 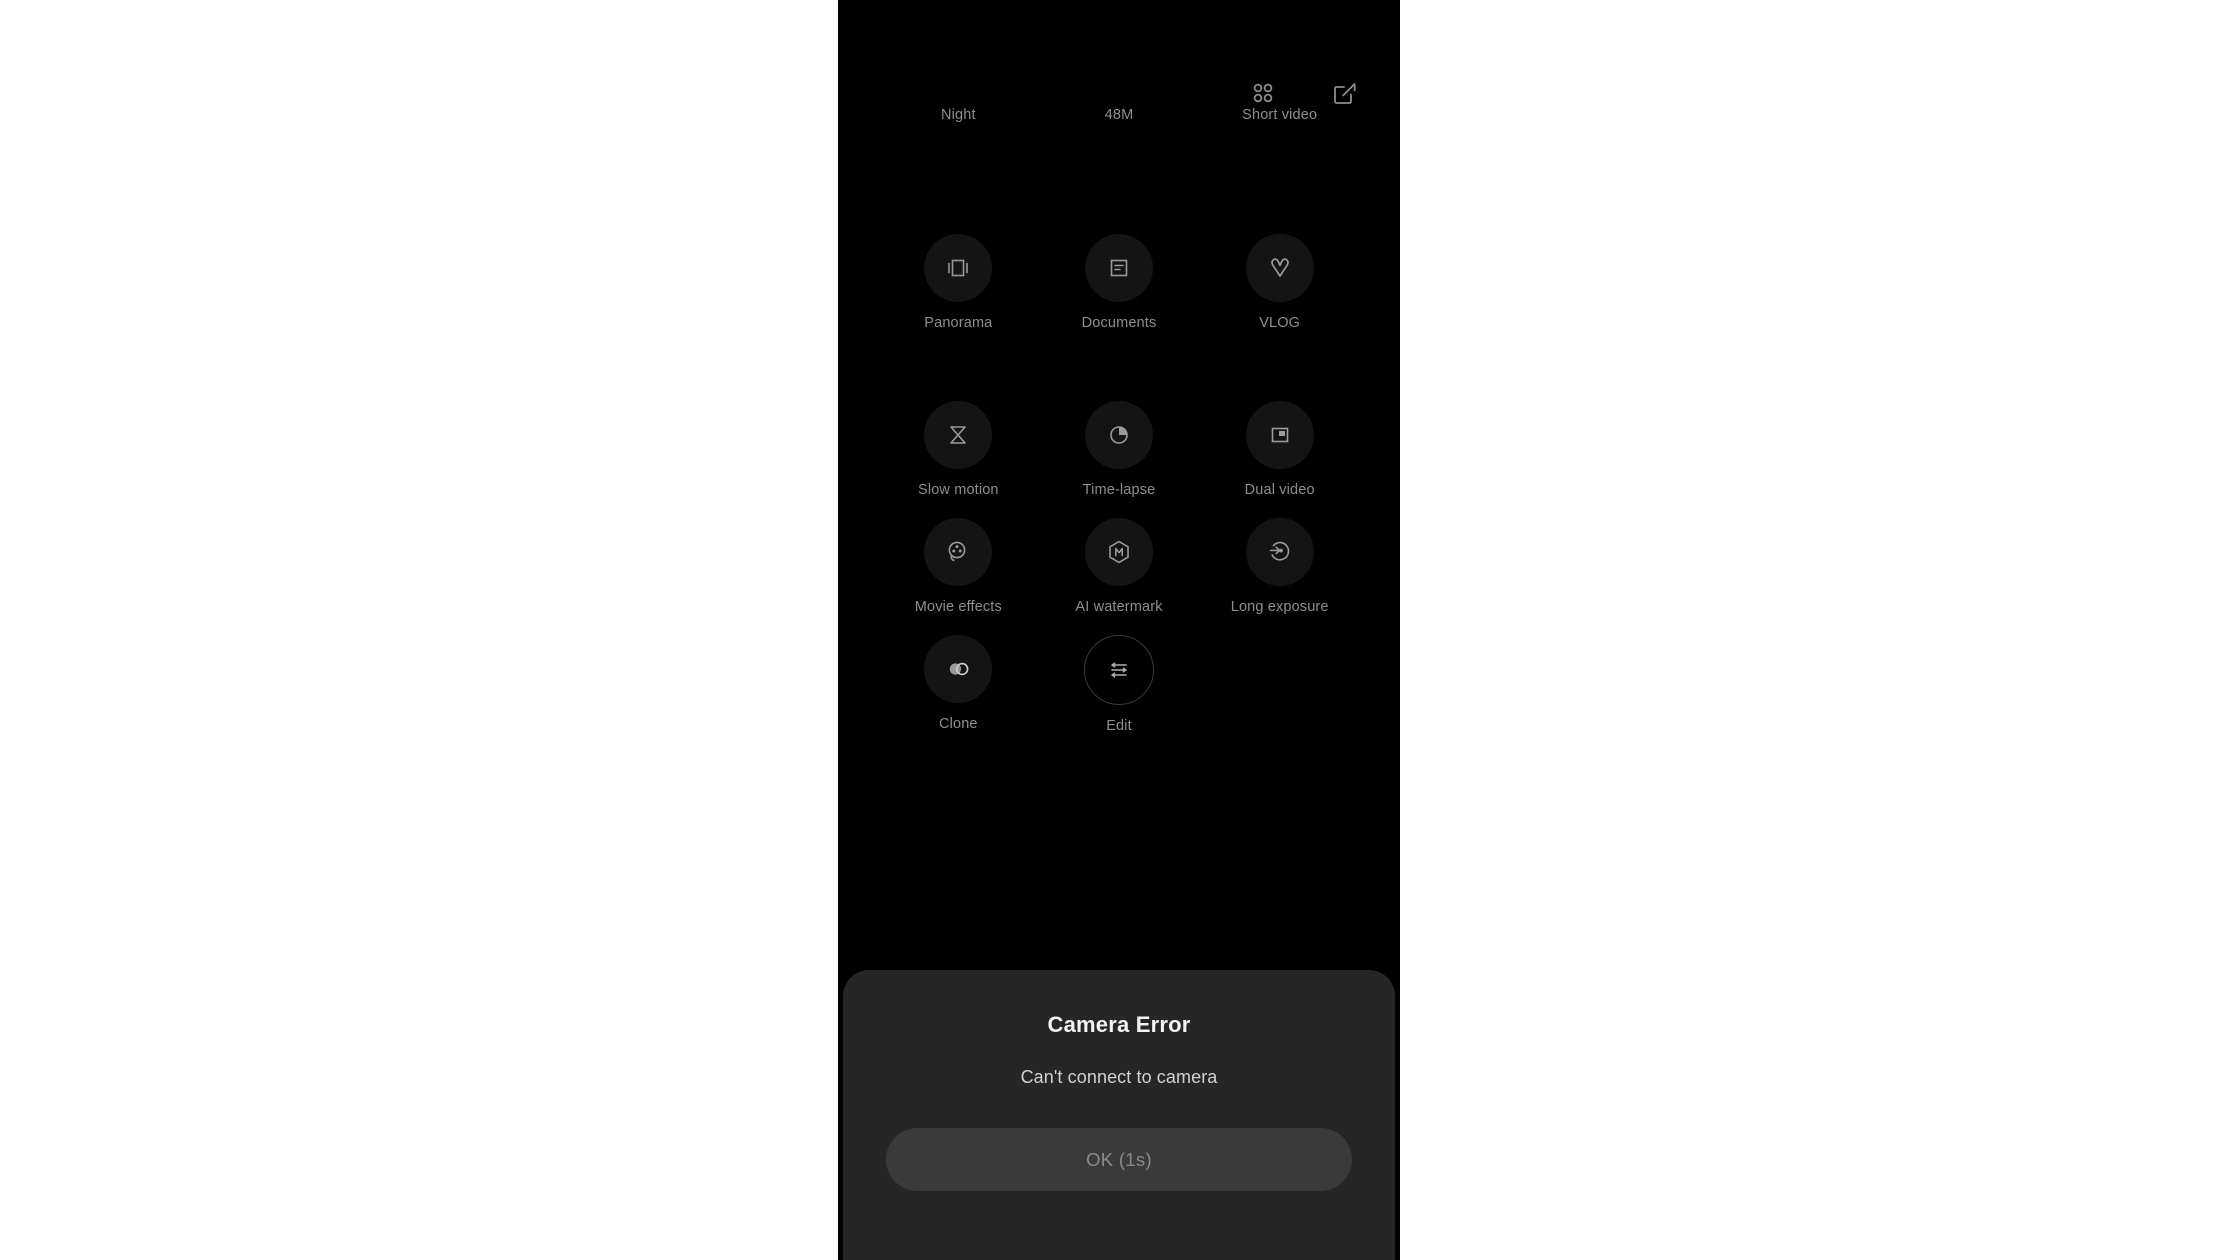 I want to click on mode-cell-night: Night, so click(x=958, y=115).